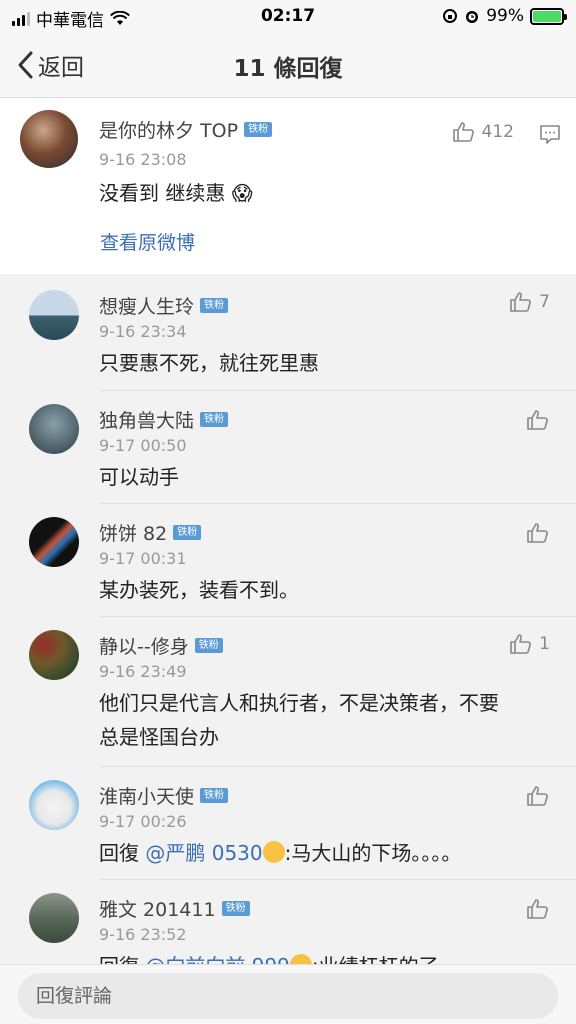 This screenshot has width=576, height=1024. I want to click on reply-time: 9-17 00:50, so click(143, 445).